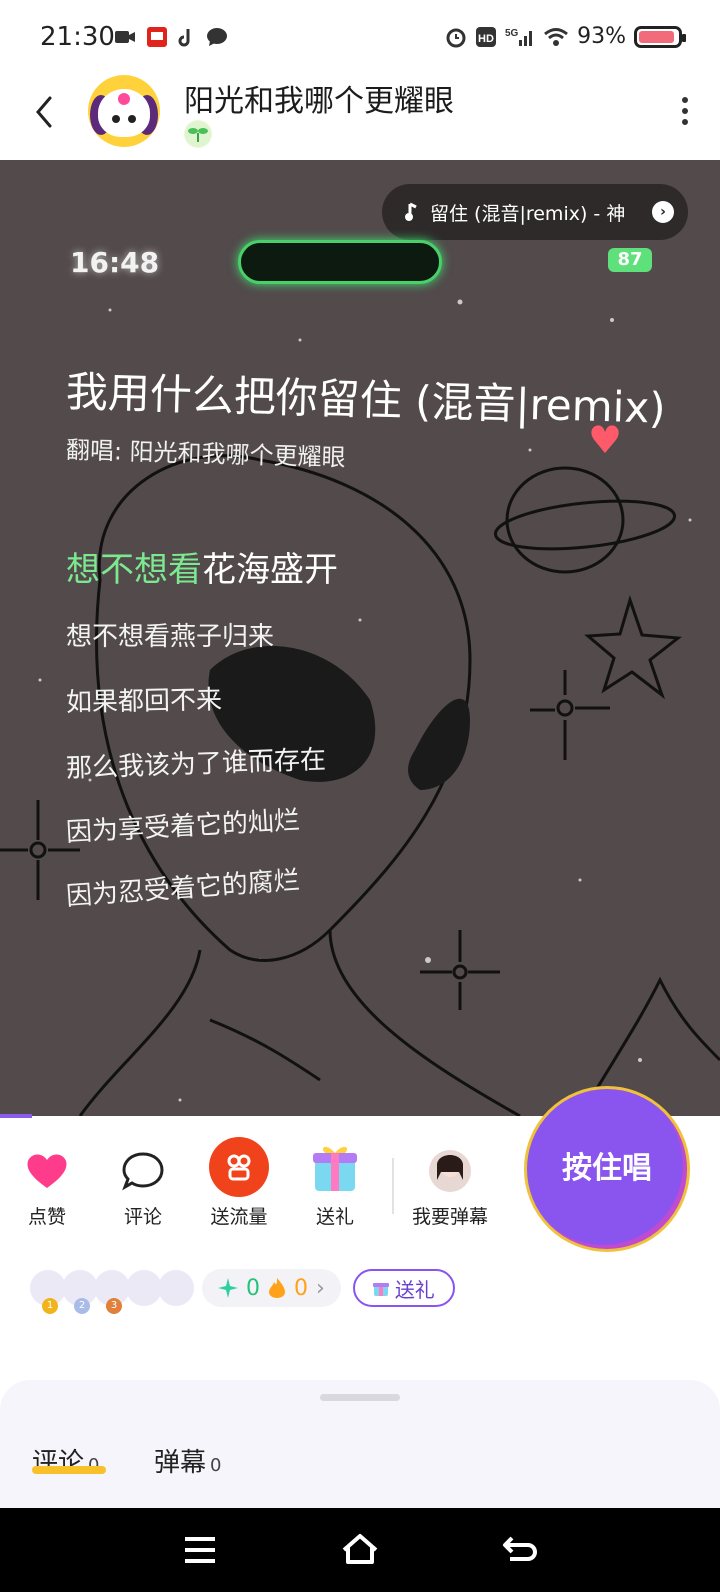 This screenshot has width=720, height=1592. Describe the element at coordinates (556, 36) in the screenshot. I see `wifi-icon` at that location.